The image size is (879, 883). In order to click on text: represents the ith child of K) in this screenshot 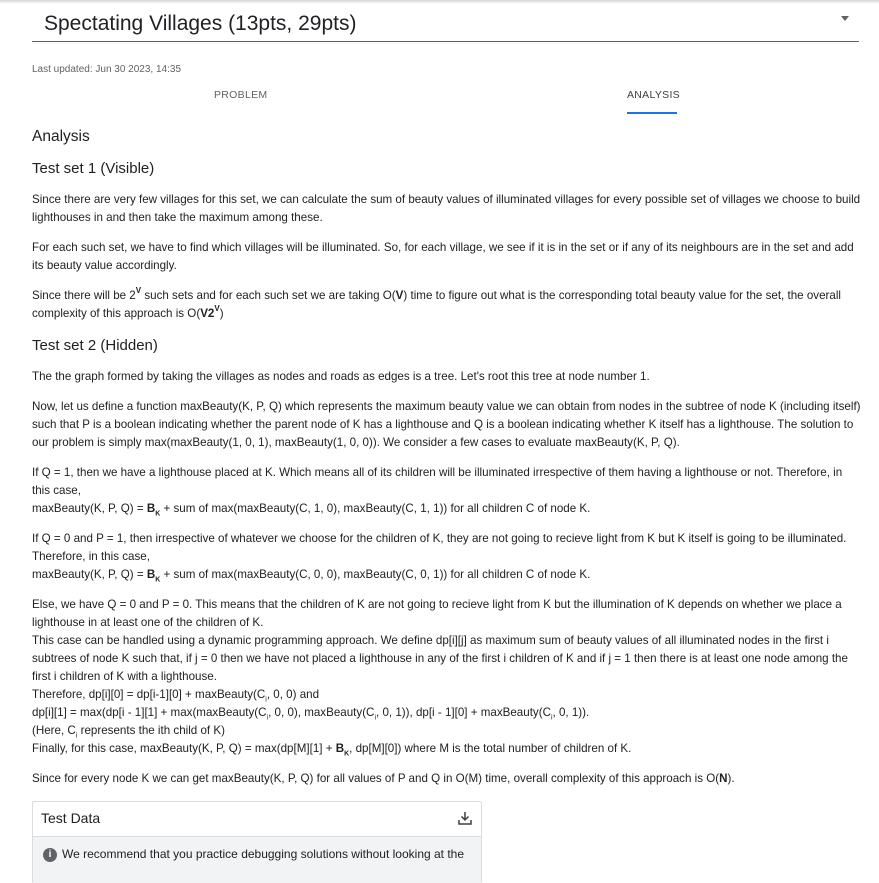, I will do `click(151, 730)`.